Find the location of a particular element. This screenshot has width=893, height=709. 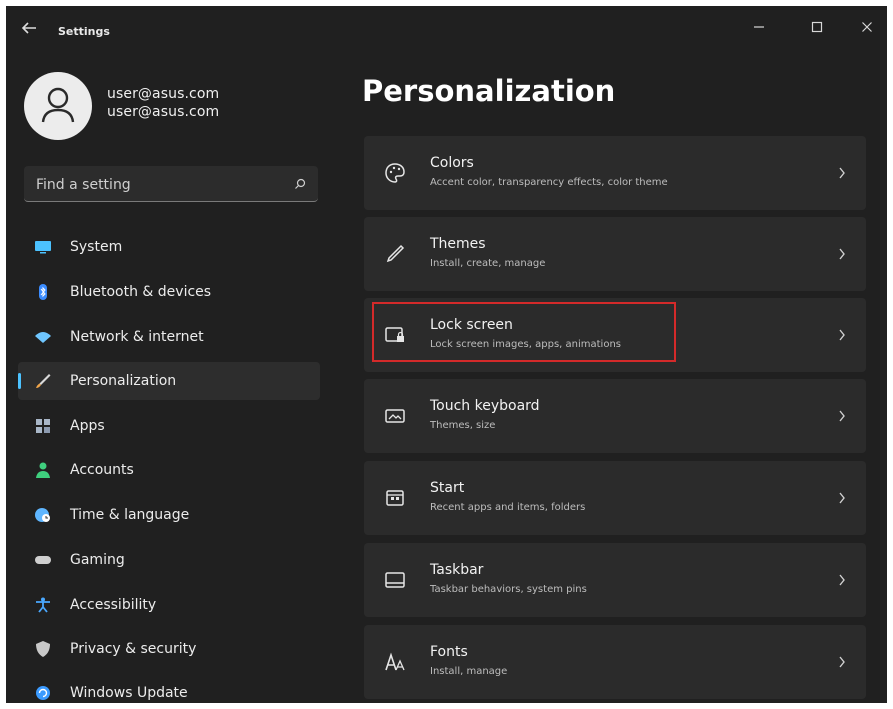

taskbar-card: Taskbar Taskbar behaviors, system pins is located at coordinates (615, 580).